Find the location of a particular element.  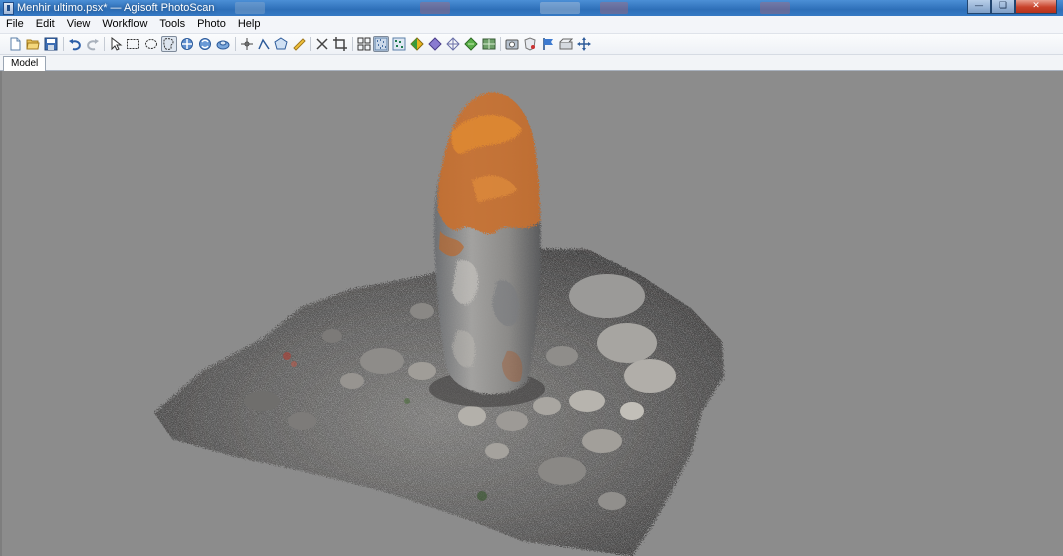

move-object-icon is located at coordinates (187, 44).